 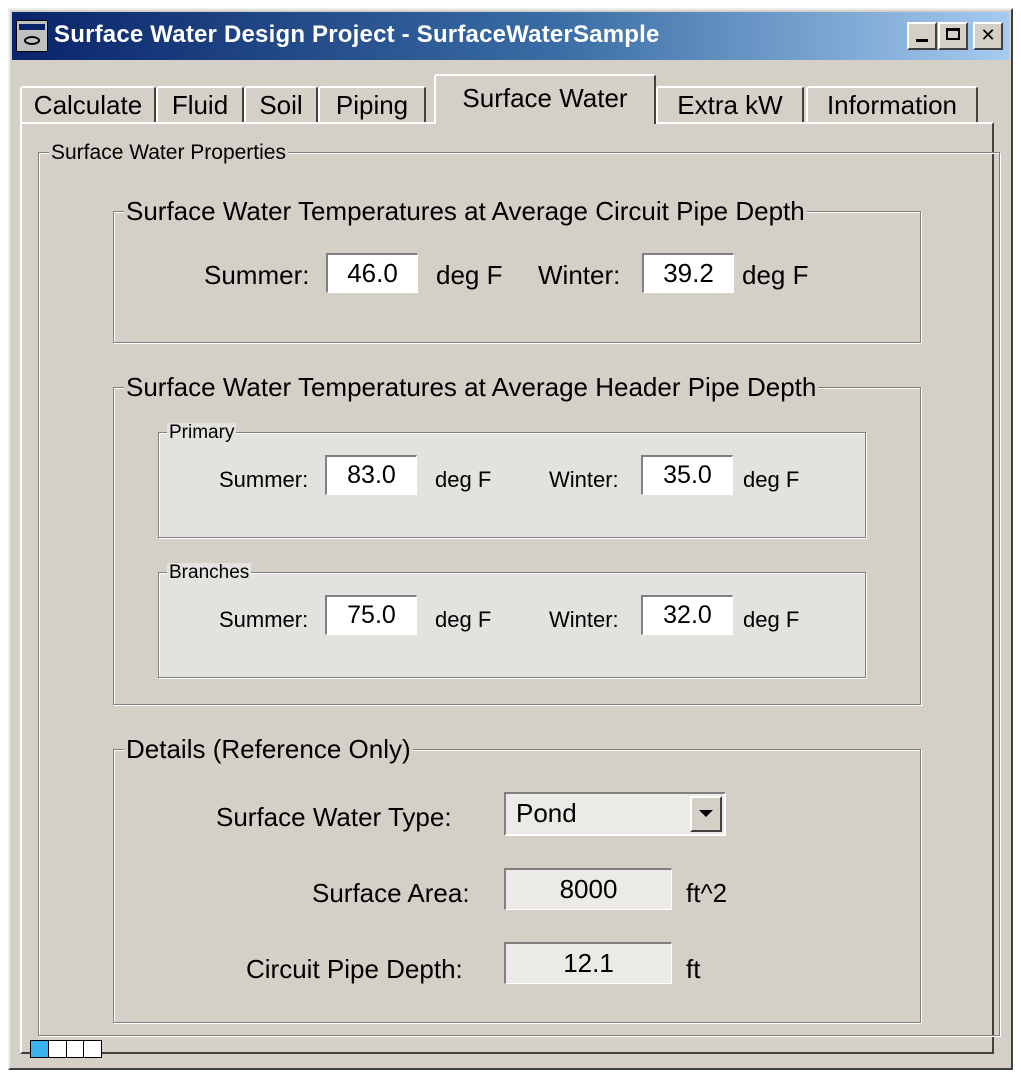 I want to click on tab-surface-water: Surface Water, so click(x=545, y=99).